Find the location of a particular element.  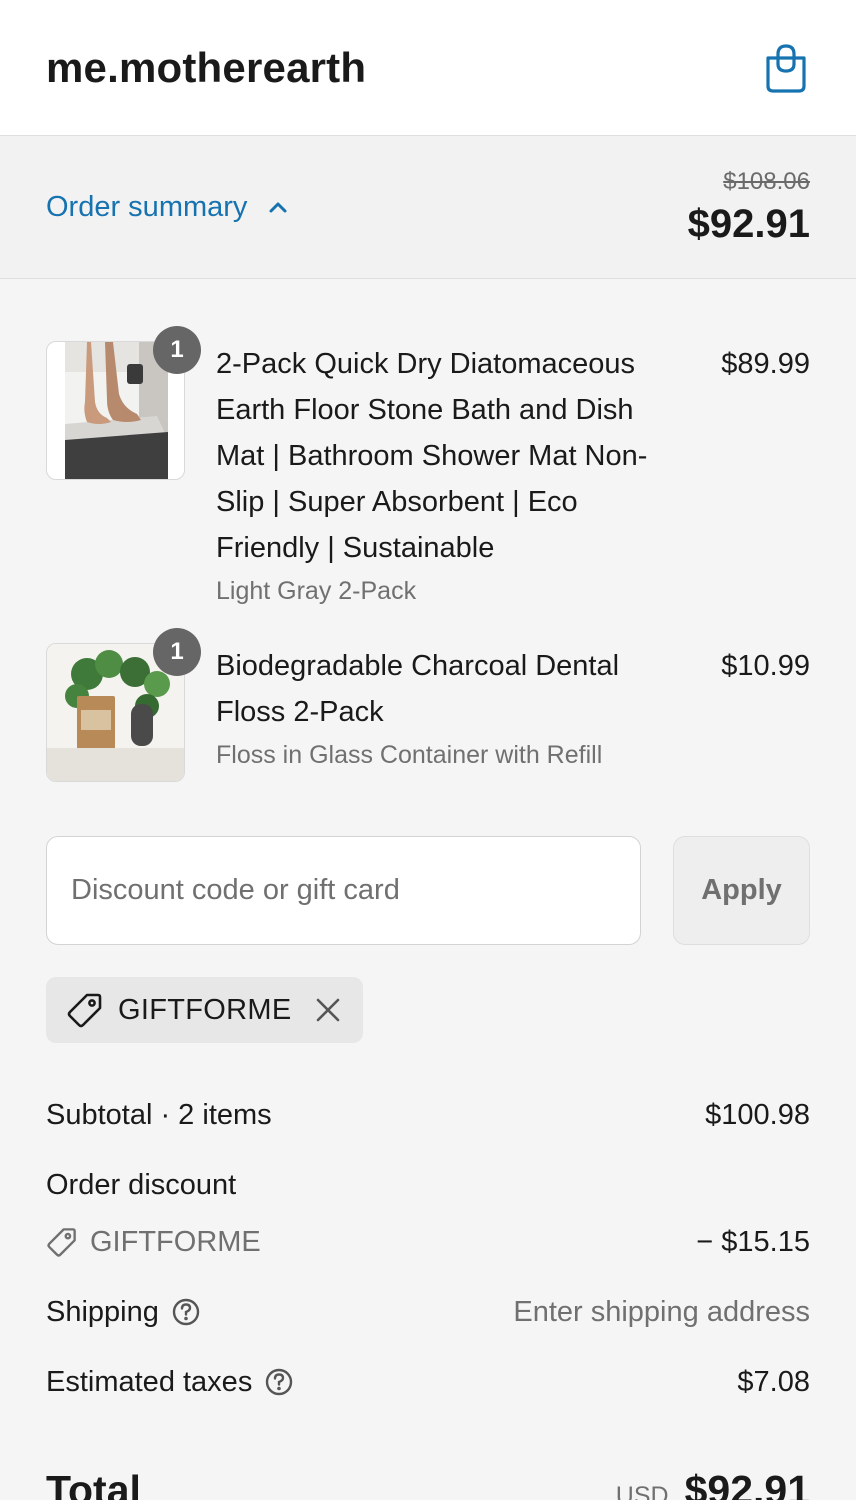

summary-prices: $108.06 $92.91 is located at coordinates (749, 207).